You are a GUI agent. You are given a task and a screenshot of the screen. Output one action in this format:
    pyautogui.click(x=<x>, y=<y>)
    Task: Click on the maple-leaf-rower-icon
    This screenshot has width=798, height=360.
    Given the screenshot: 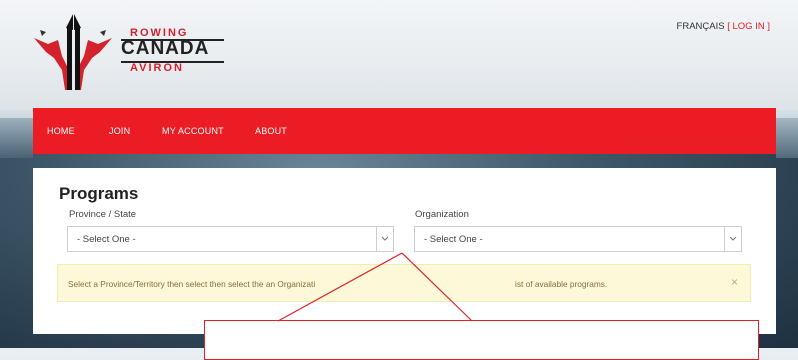 What is the action you would take?
    pyautogui.click(x=73, y=52)
    